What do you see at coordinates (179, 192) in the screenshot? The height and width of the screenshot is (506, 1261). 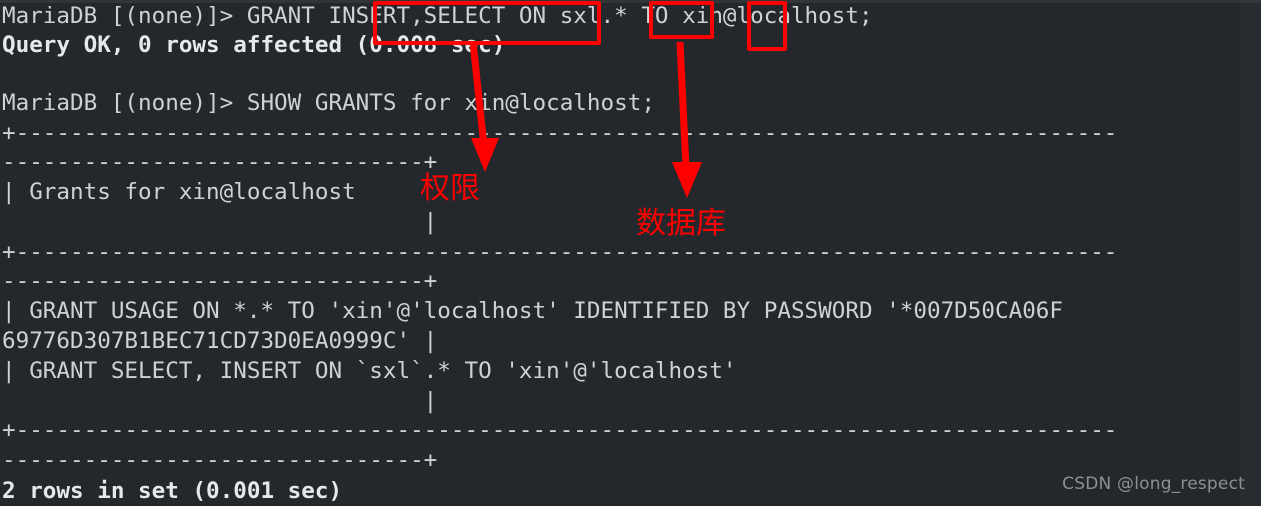 I see `terminal-line: | Grants for xin@localhost` at bounding box center [179, 192].